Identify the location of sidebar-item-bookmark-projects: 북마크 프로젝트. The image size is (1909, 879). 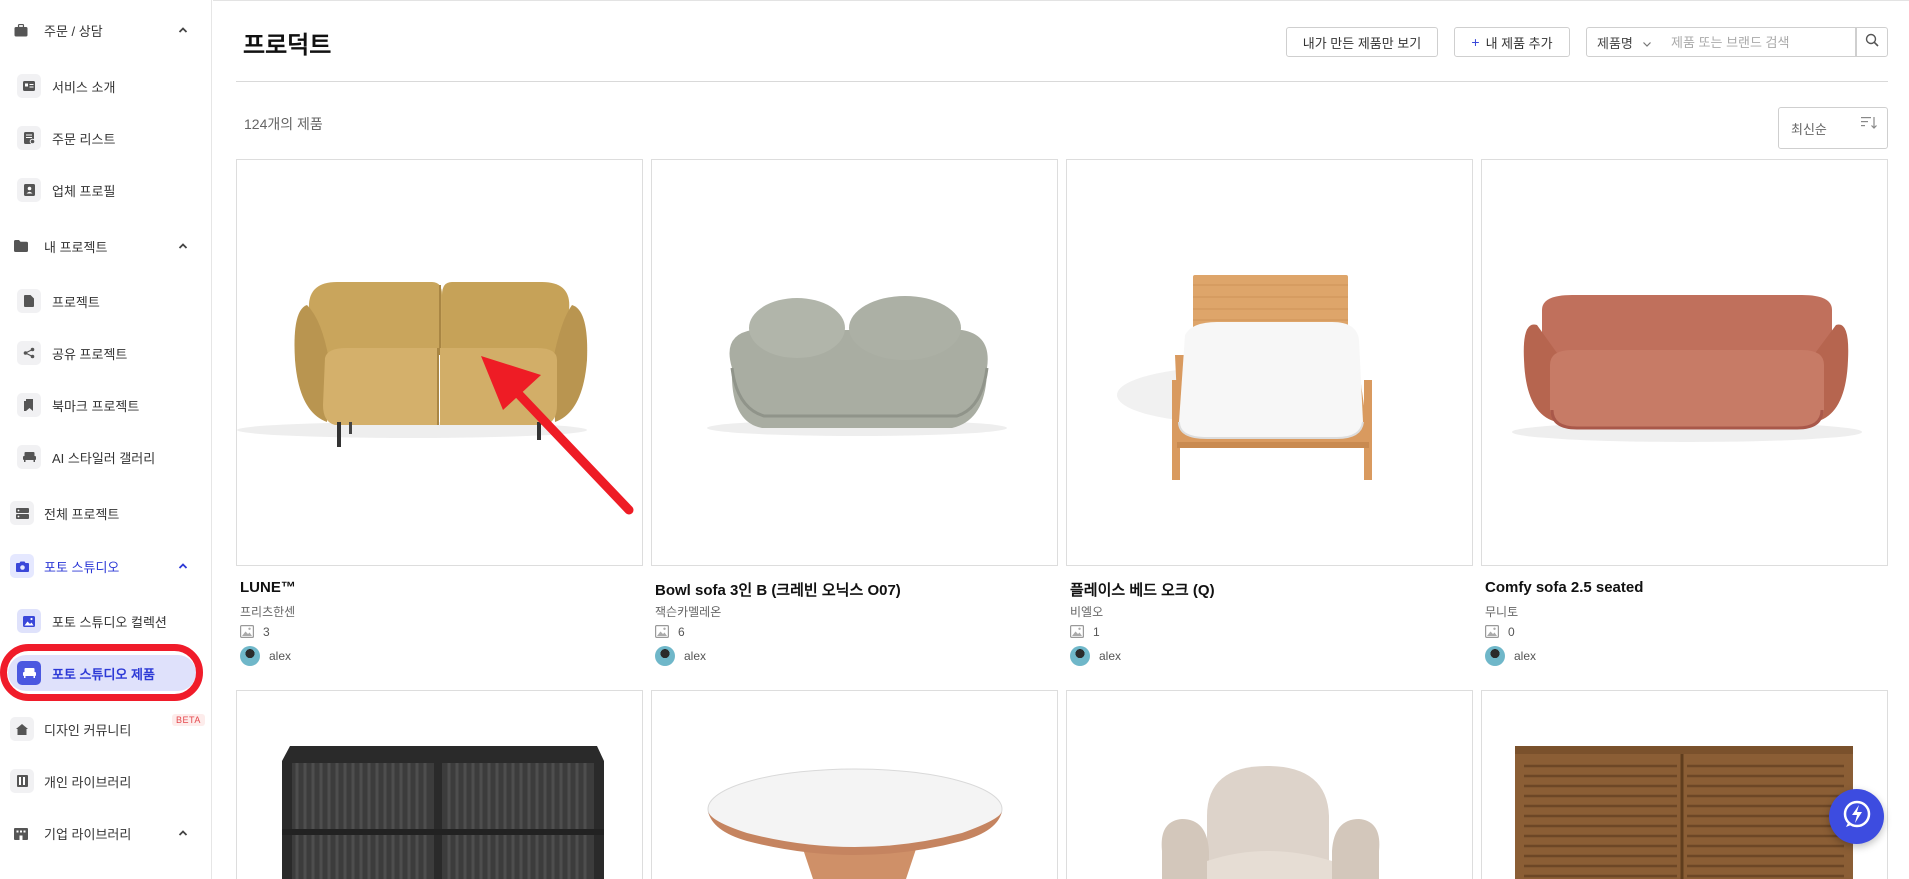
(106, 405).